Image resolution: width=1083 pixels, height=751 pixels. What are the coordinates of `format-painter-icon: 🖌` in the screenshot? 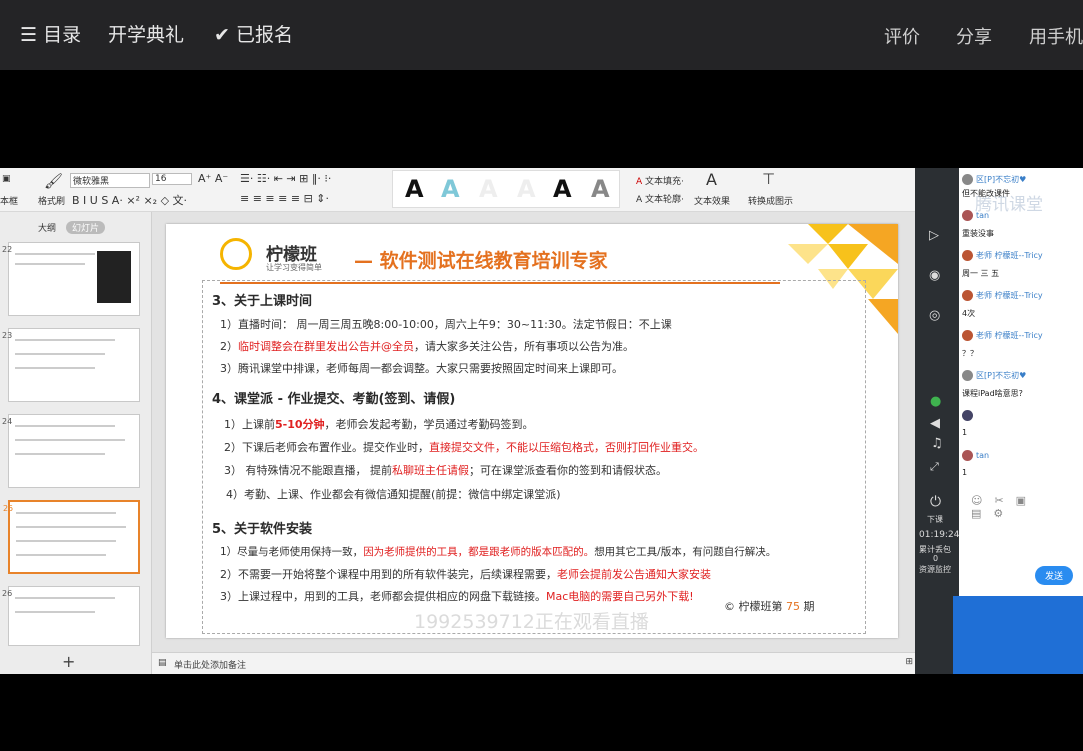 It's located at (53, 181).